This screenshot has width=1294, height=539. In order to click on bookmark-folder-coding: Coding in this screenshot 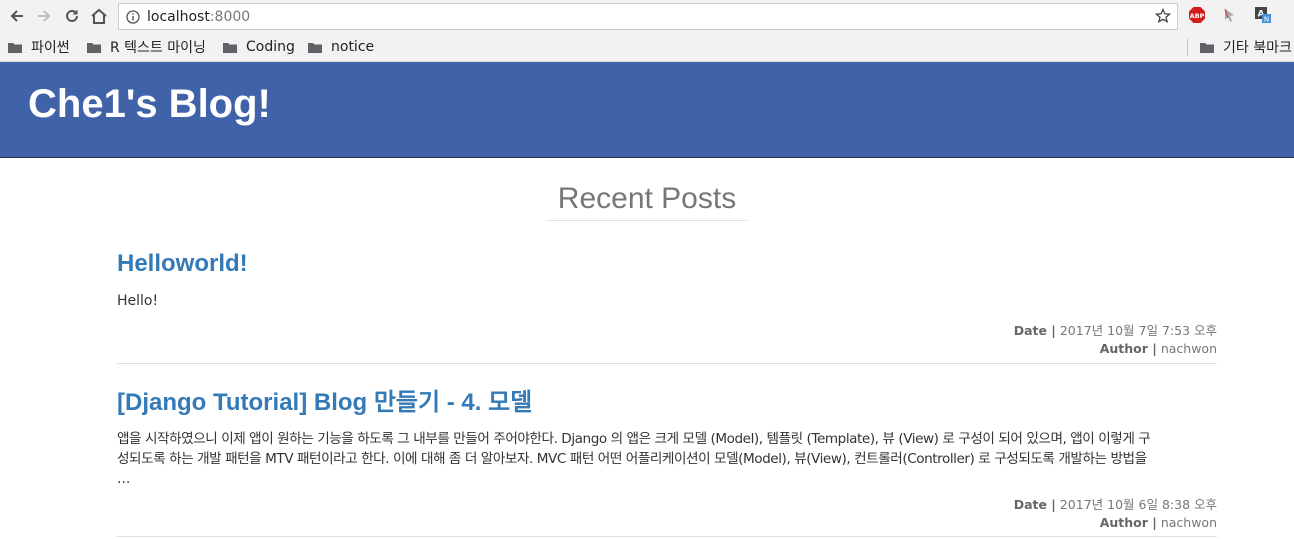, I will do `click(259, 47)`.